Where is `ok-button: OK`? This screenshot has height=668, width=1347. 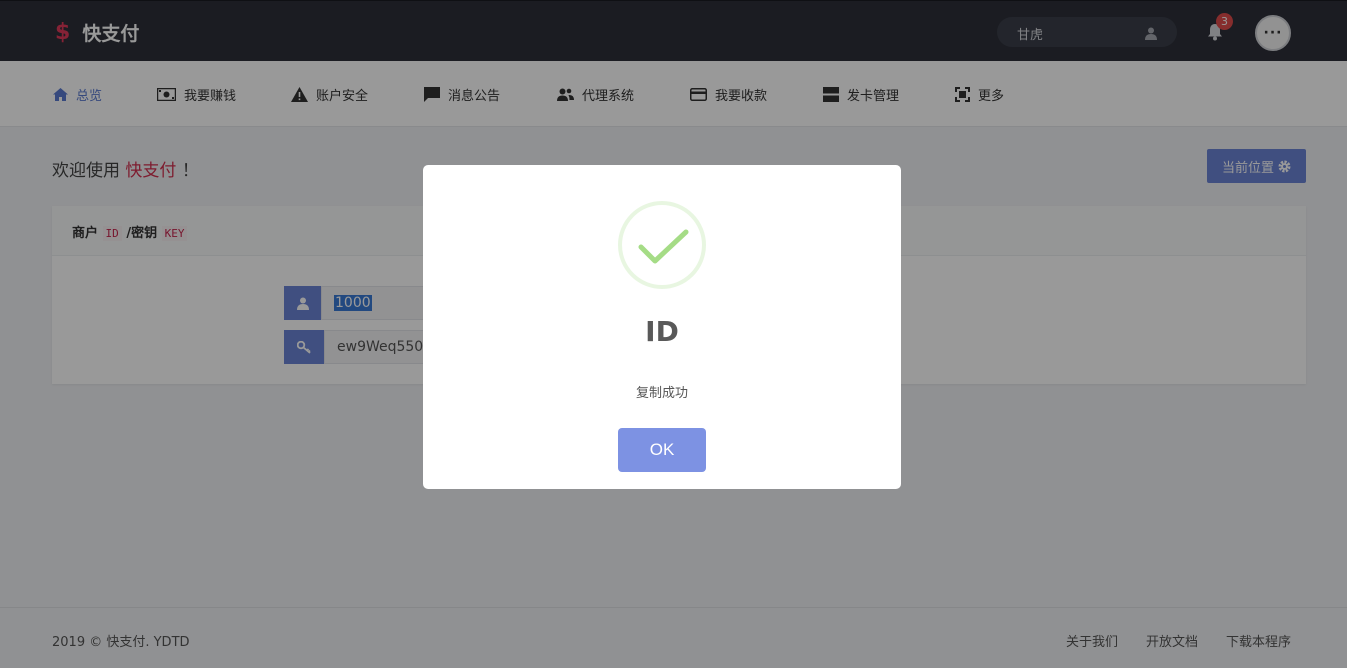 ok-button: OK is located at coordinates (662, 450).